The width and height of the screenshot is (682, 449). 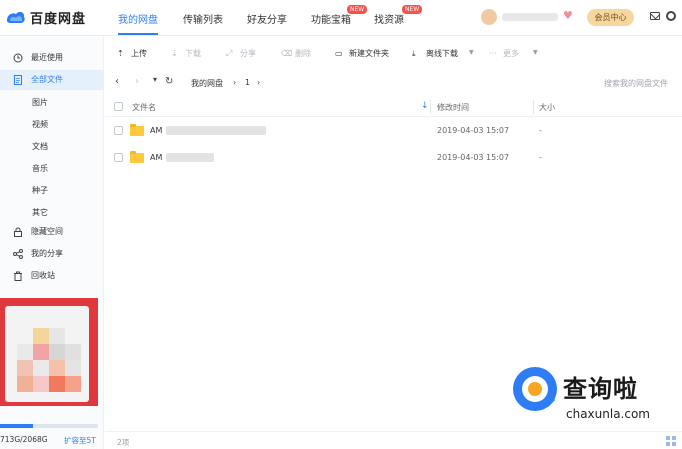 What do you see at coordinates (18, 232) in the screenshot?
I see `lock-icon` at bounding box center [18, 232].